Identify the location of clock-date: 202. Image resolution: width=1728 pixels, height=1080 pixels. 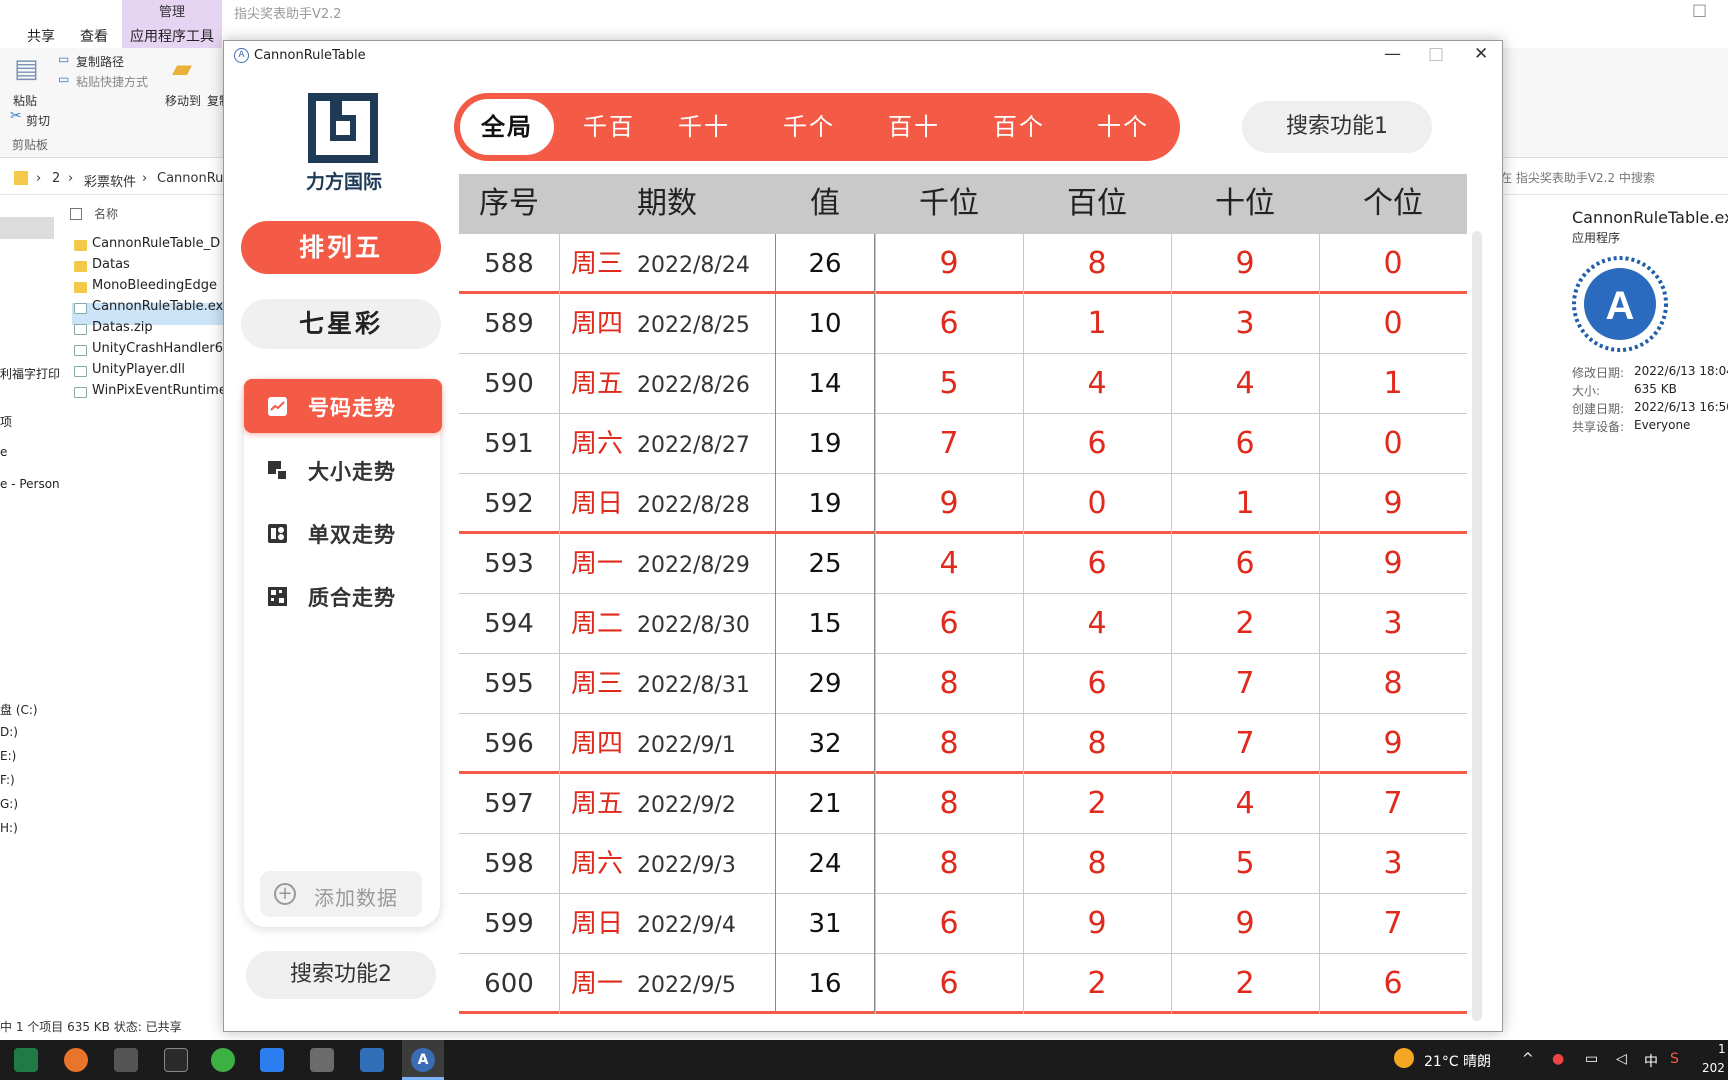
(1713, 1068).